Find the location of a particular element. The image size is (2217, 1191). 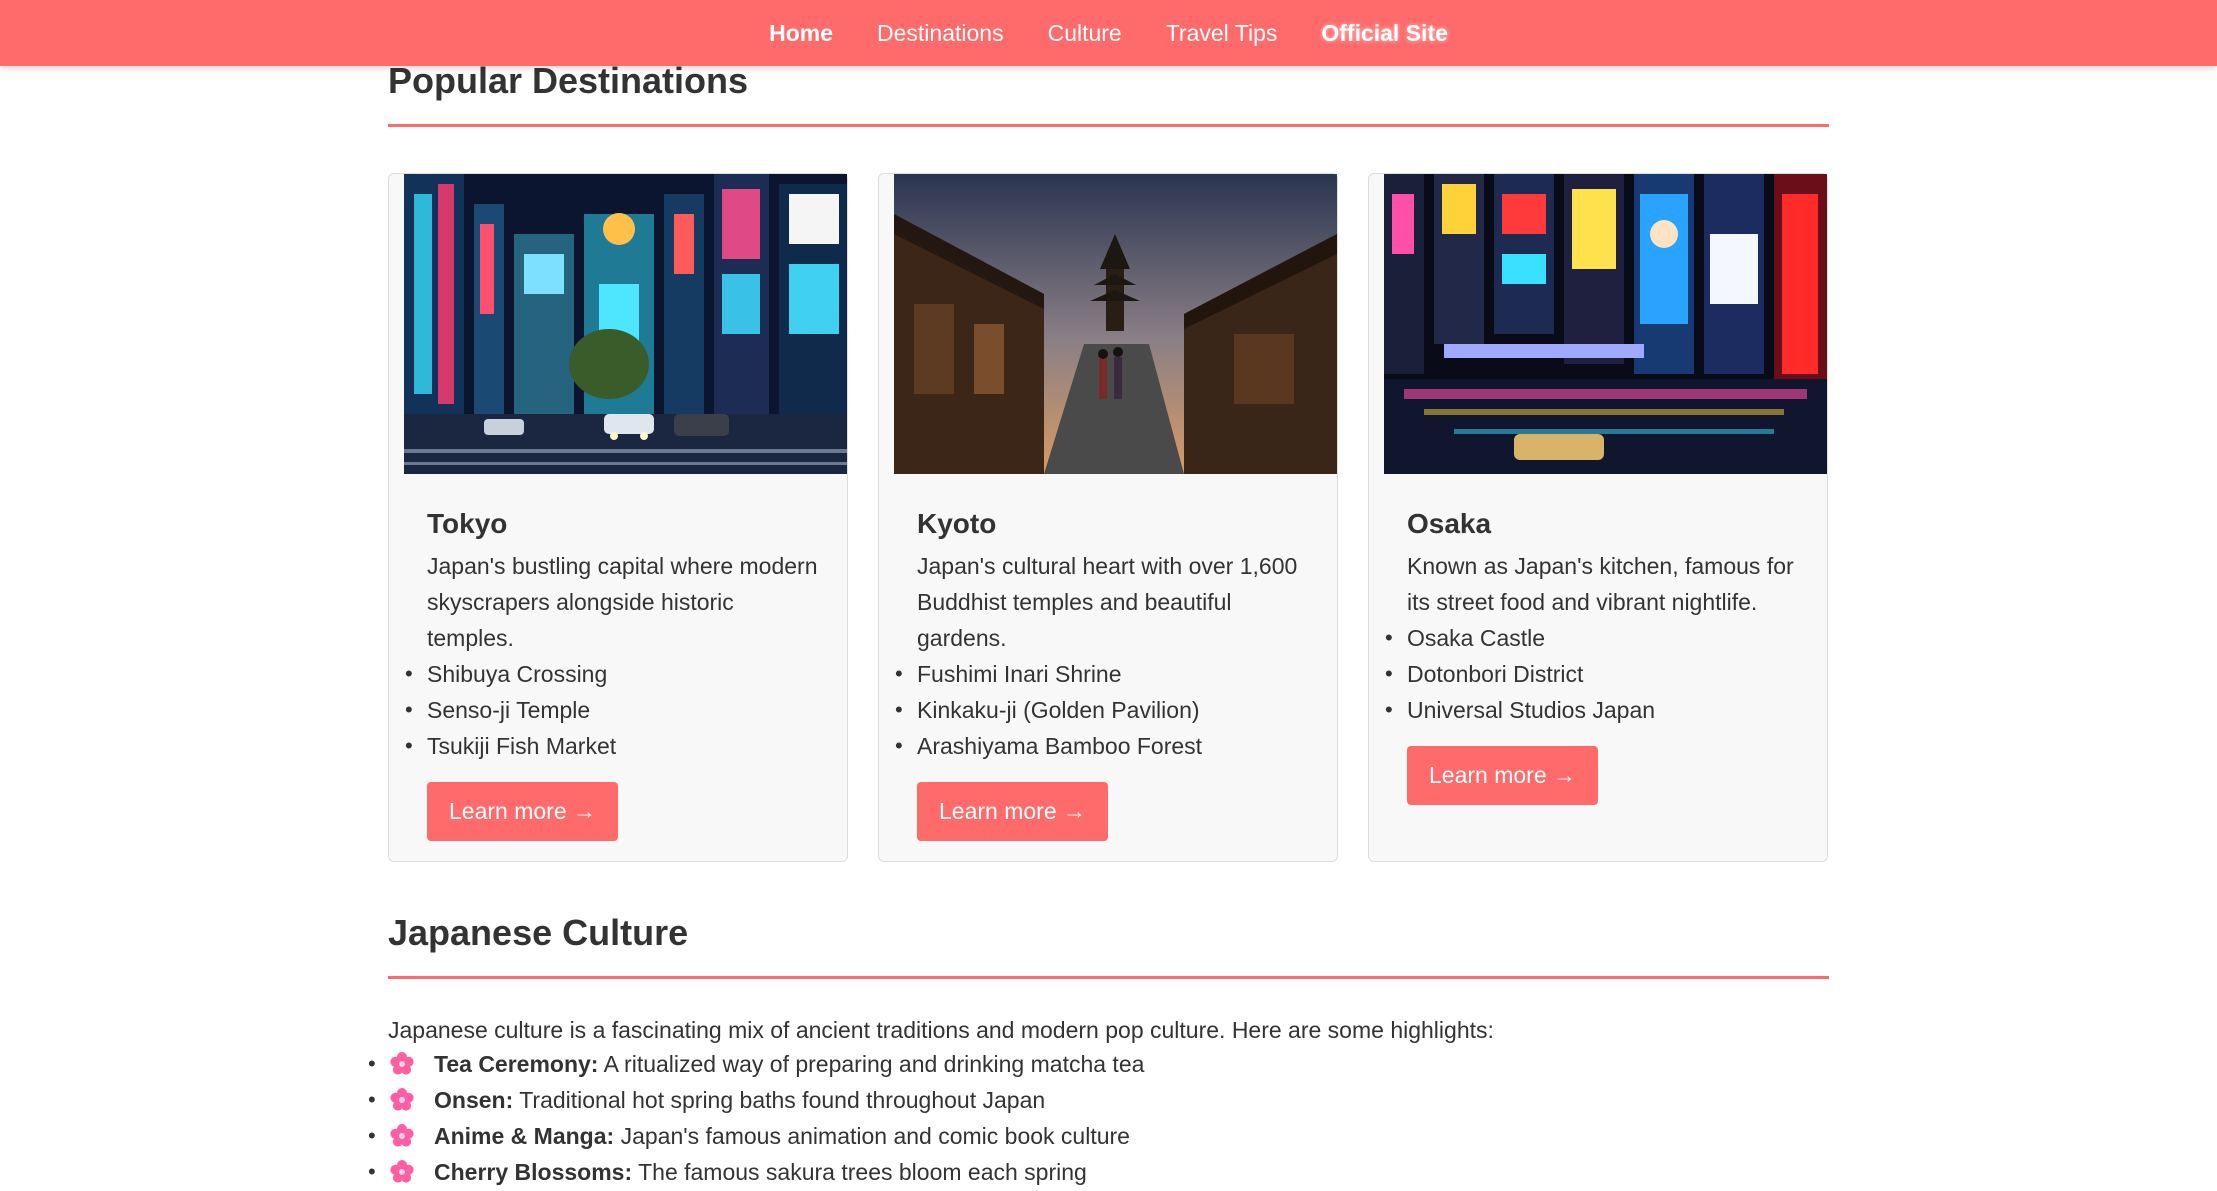

list-item: Kinkaku-ji (Golden Pavilion) is located at coordinates (1106, 710).